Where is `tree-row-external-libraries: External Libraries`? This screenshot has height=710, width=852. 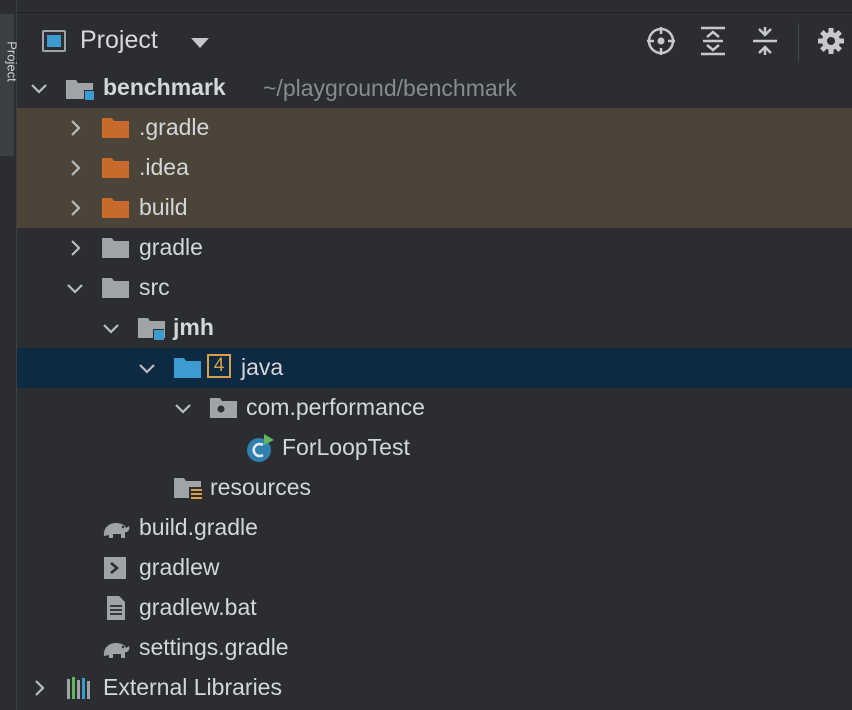
tree-row-external-libraries: External Libraries is located at coordinates (434, 688).